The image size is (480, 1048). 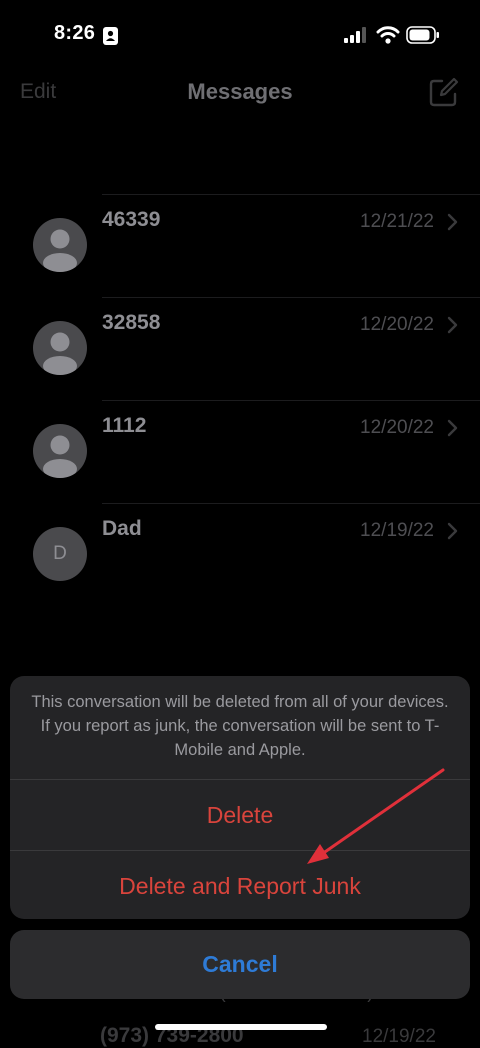 I want to click on conversation-name: 32858, so click(x=131, y=322).